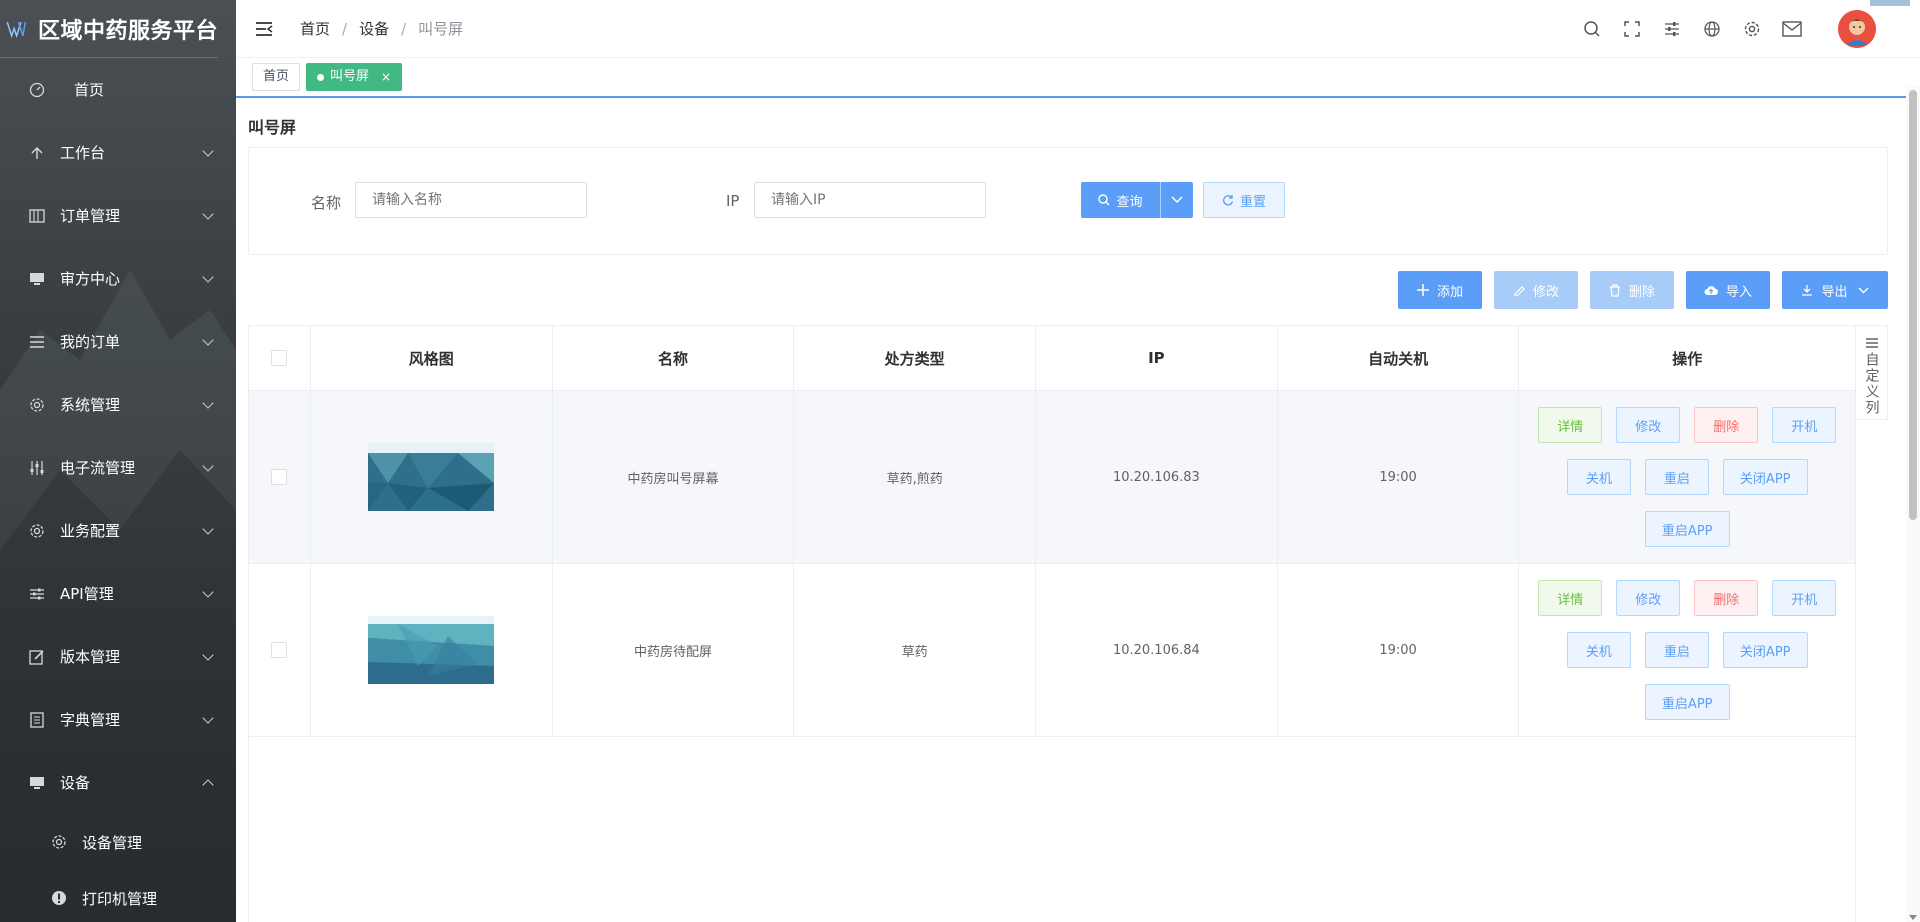  What do you see at coordinates (1857, 29) in the screenshot?
I see `avatar` at bounding box center [1857, 29].